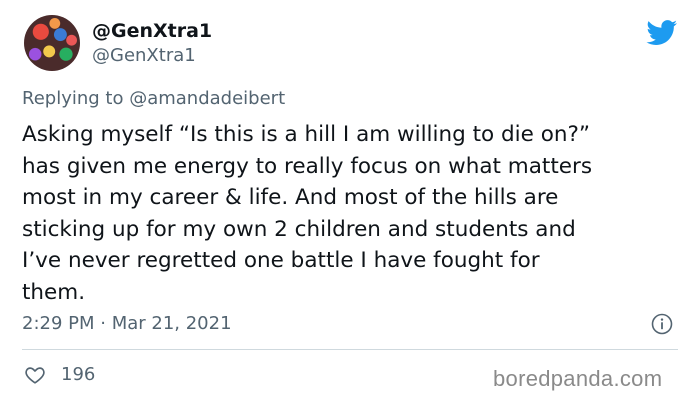 This screenshot has height=402, width=700. I want to click on author-display-name: @GenXtra1, so click(152, 31).